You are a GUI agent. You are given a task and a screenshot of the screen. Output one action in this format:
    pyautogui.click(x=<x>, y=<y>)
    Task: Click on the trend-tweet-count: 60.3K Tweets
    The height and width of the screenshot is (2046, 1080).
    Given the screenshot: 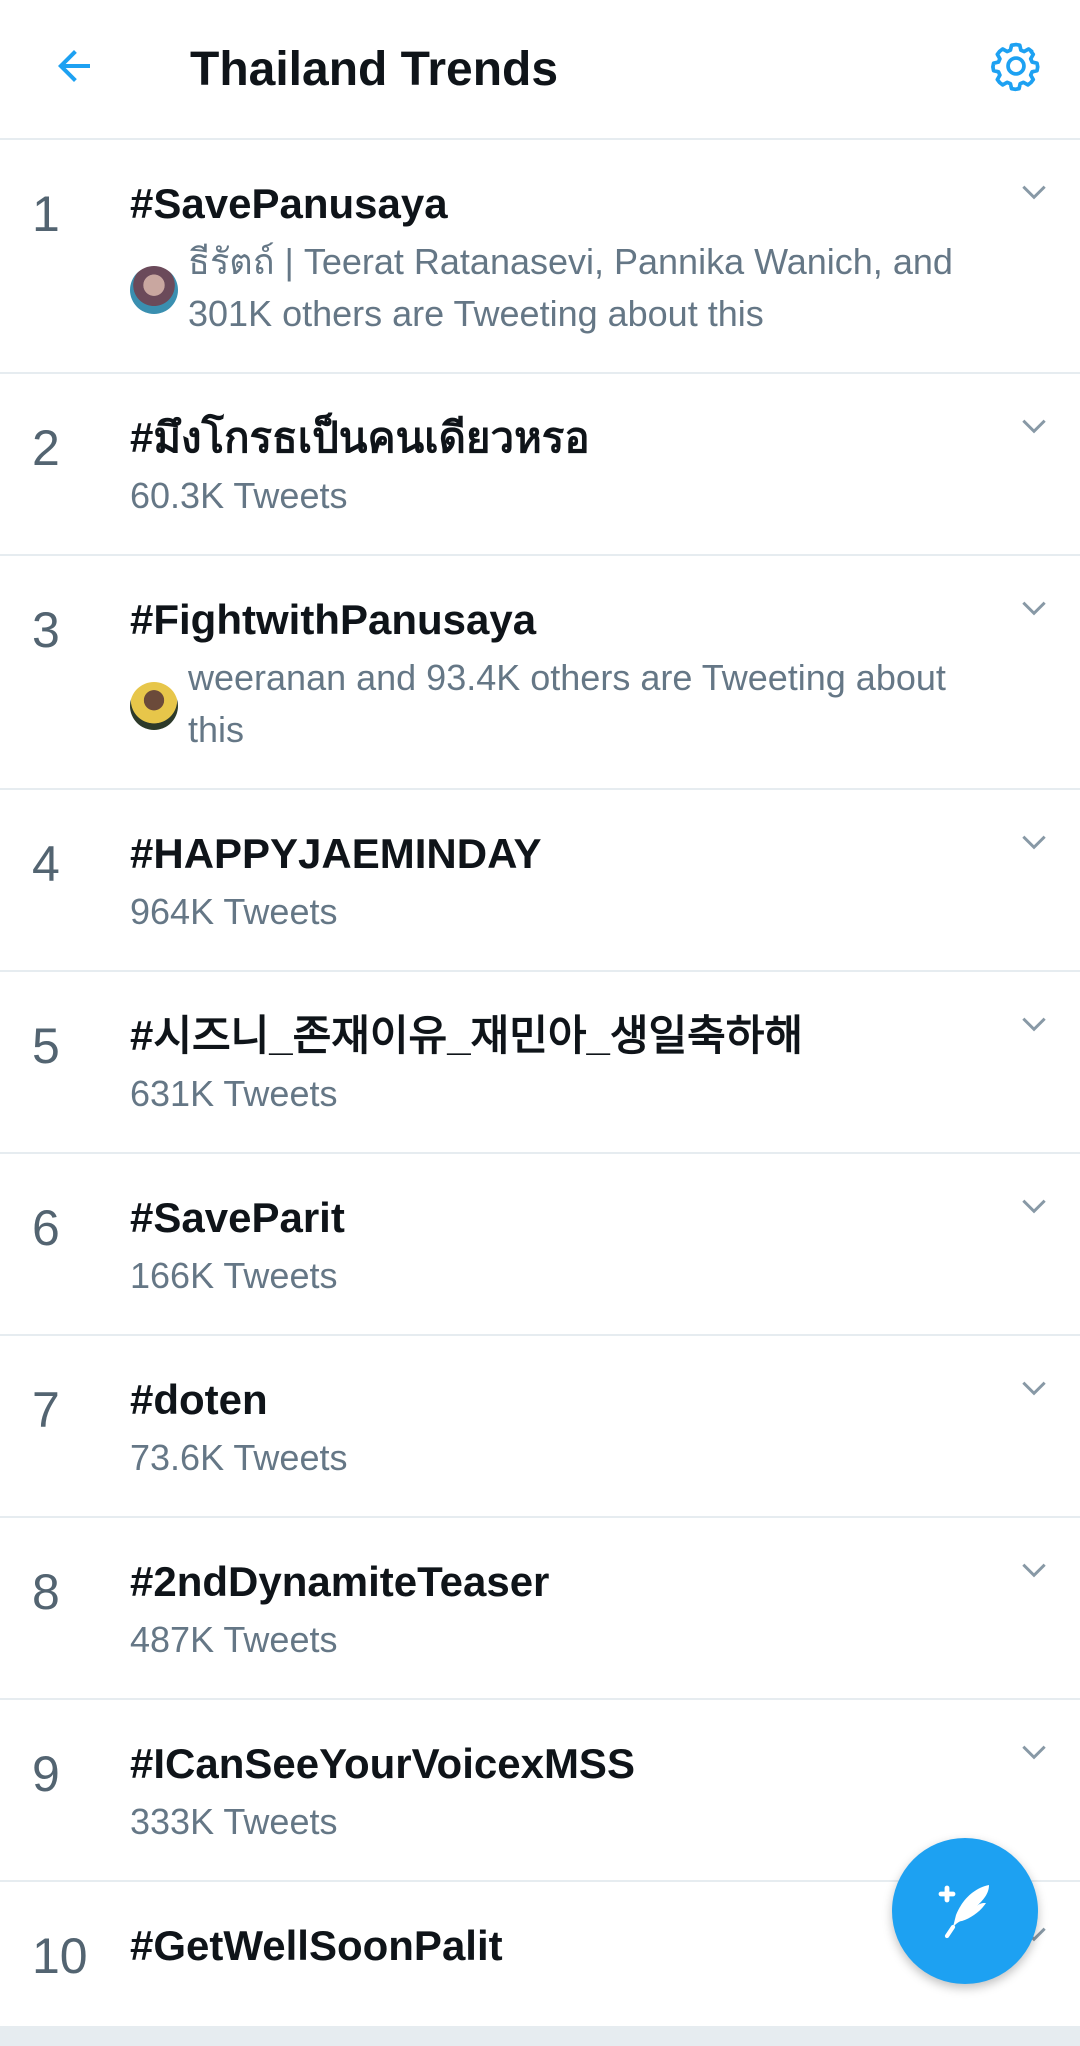 What is the action you would take?
    pyautogui.click(x=239, y=495)
    